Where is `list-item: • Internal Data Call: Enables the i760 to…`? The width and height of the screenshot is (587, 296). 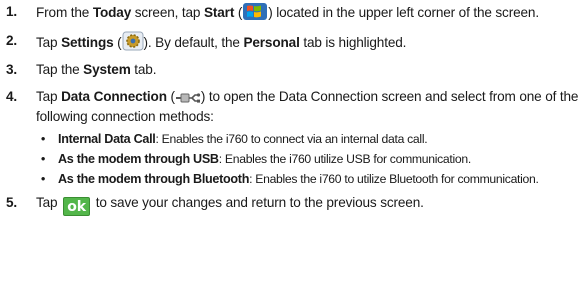 list-item: • Internal Data Call: Enables the i760 to… is located at coordinates (234, 139).